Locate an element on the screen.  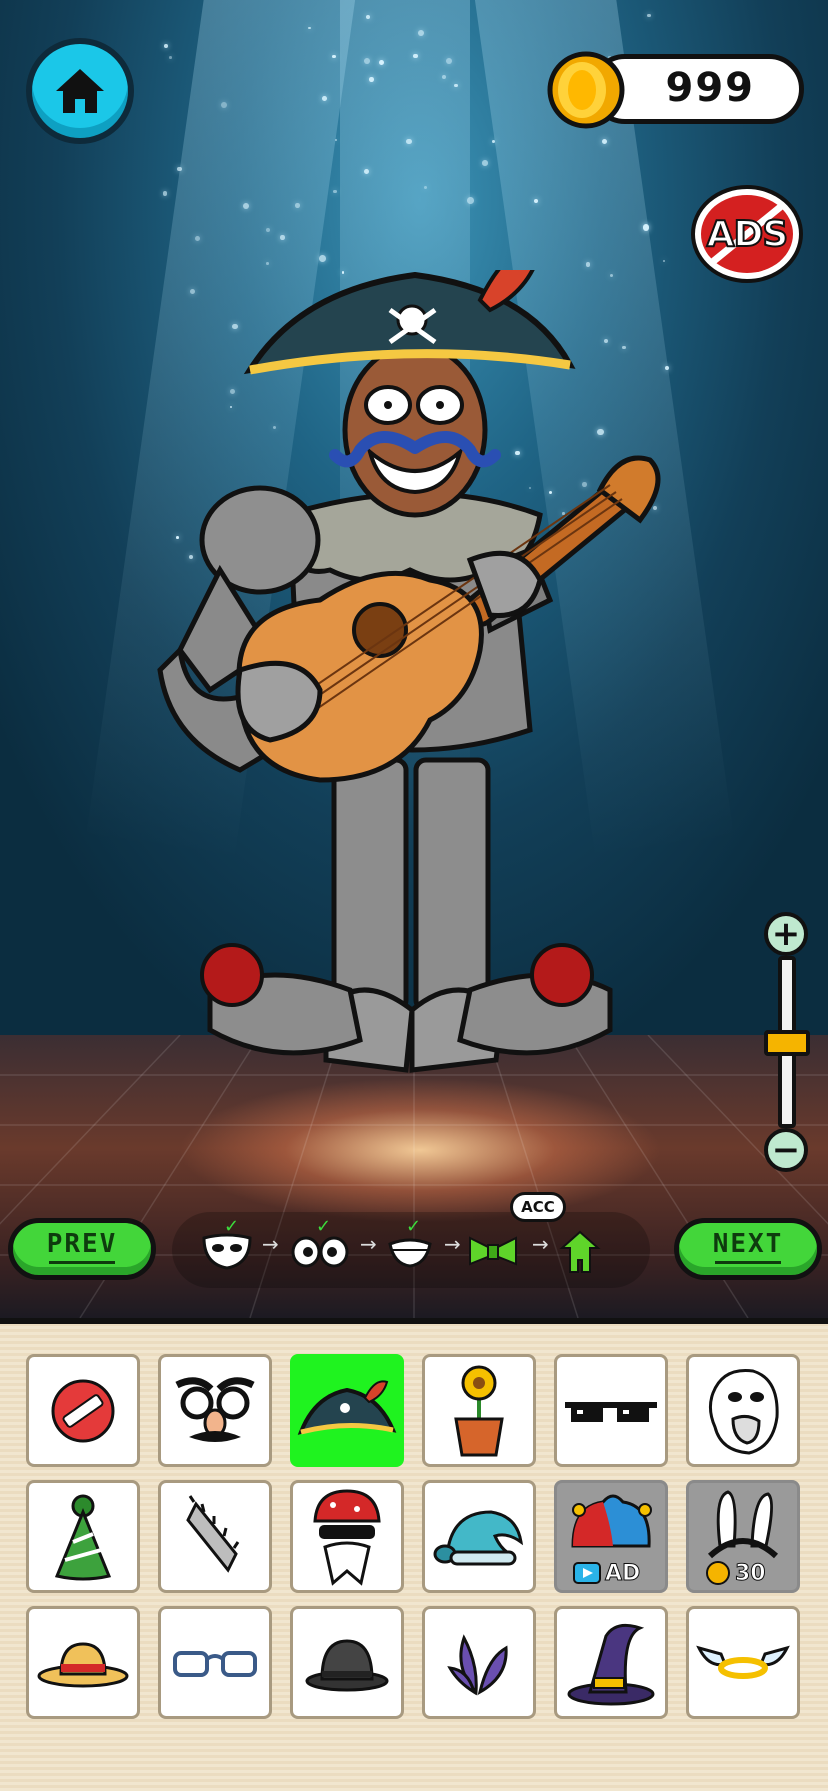
groucho-glasses-icon is located at coordinates (215, 1409).